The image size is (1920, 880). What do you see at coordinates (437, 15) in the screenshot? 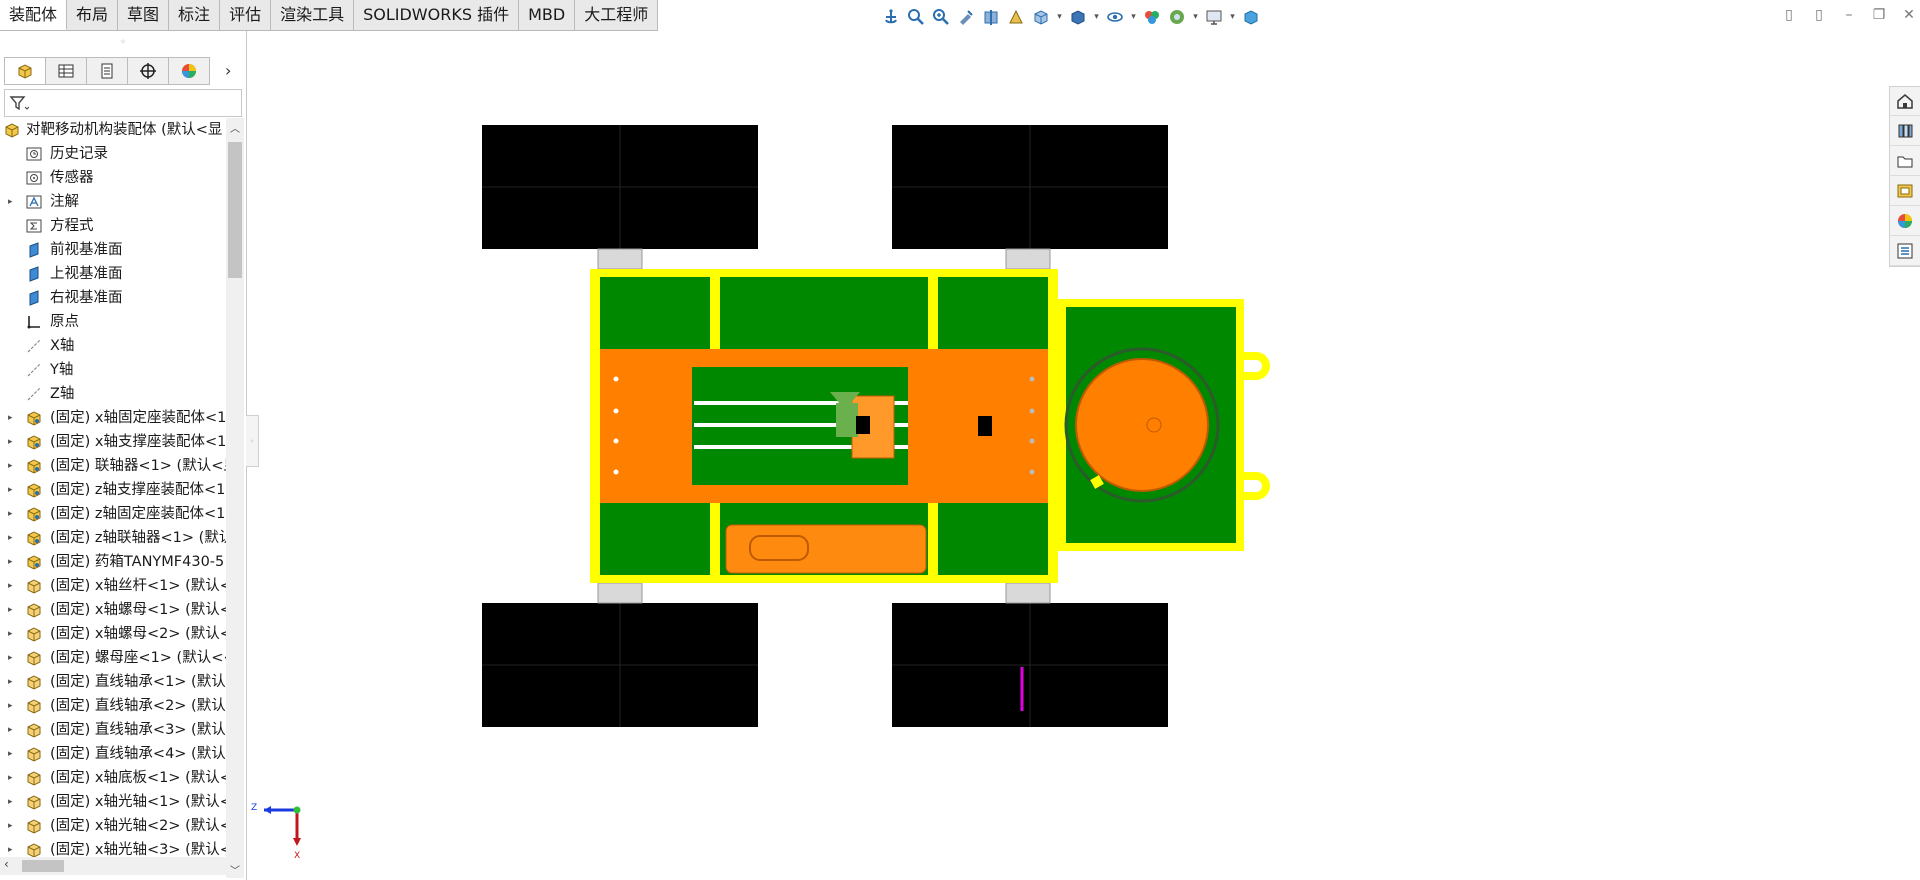
I see `tab-6: SOLIDWORKS 插件` at bounding box center [437, 15].